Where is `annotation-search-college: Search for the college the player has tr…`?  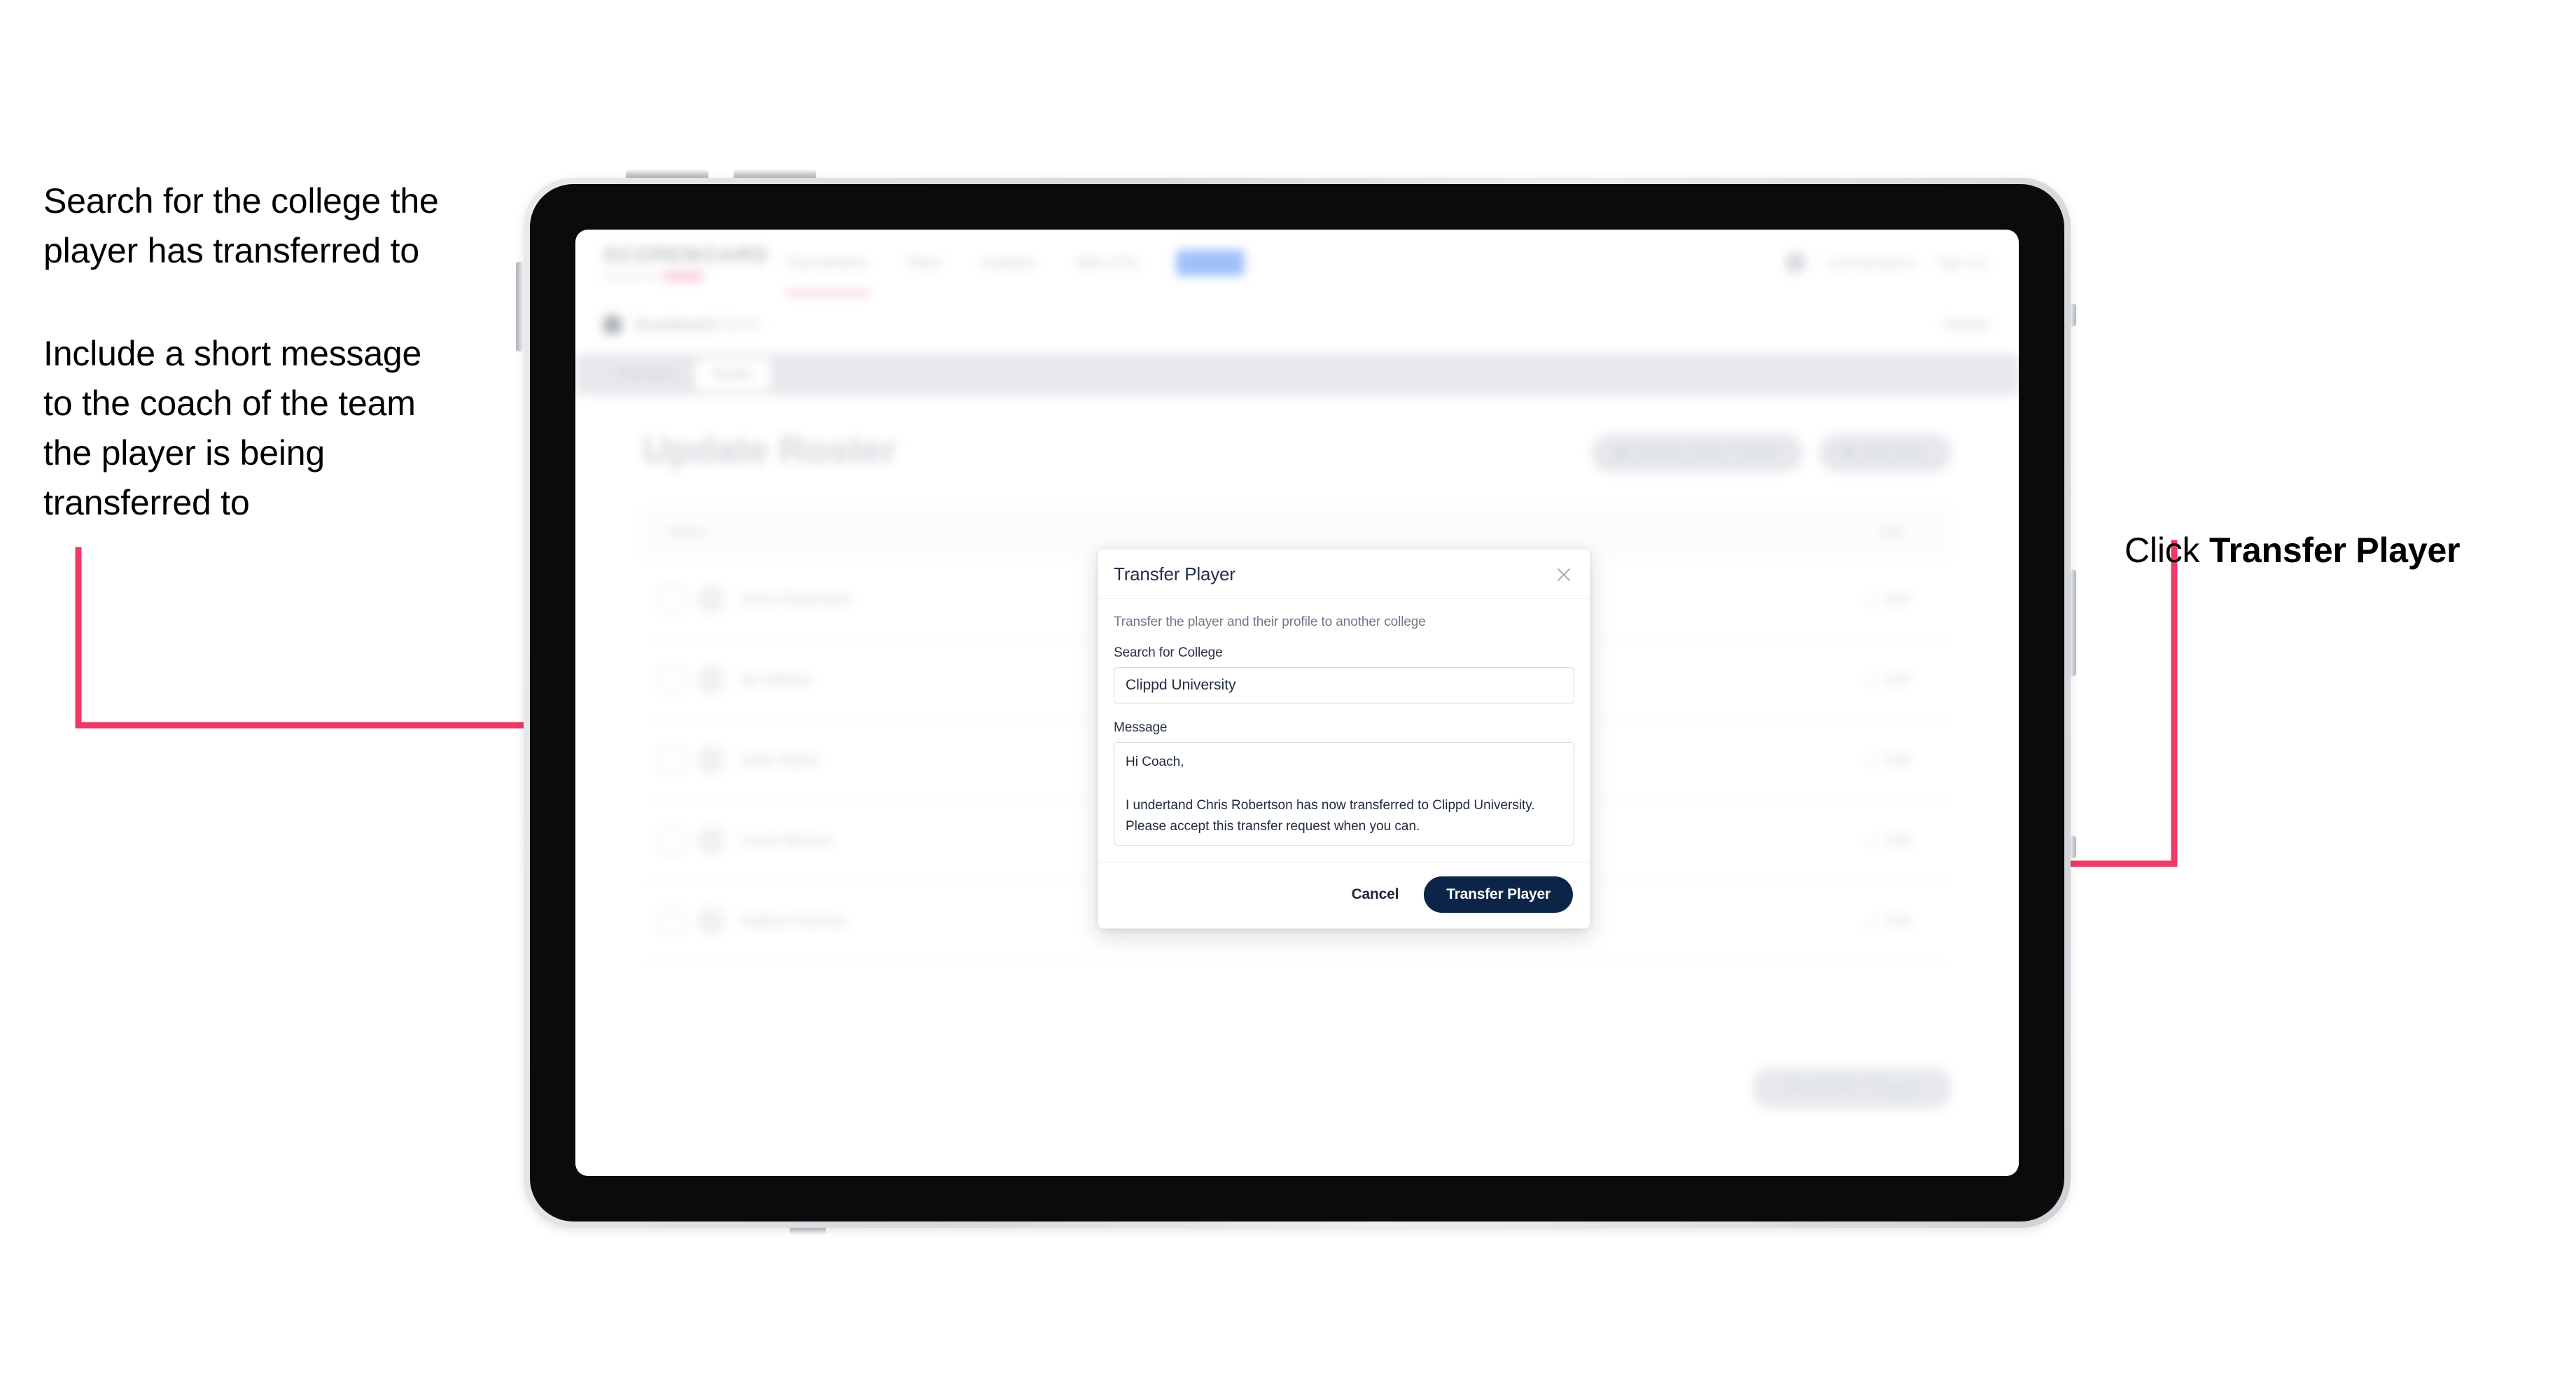 annotation-search-college: Search for the college the player has tr… is located at coordinates (241, 225).